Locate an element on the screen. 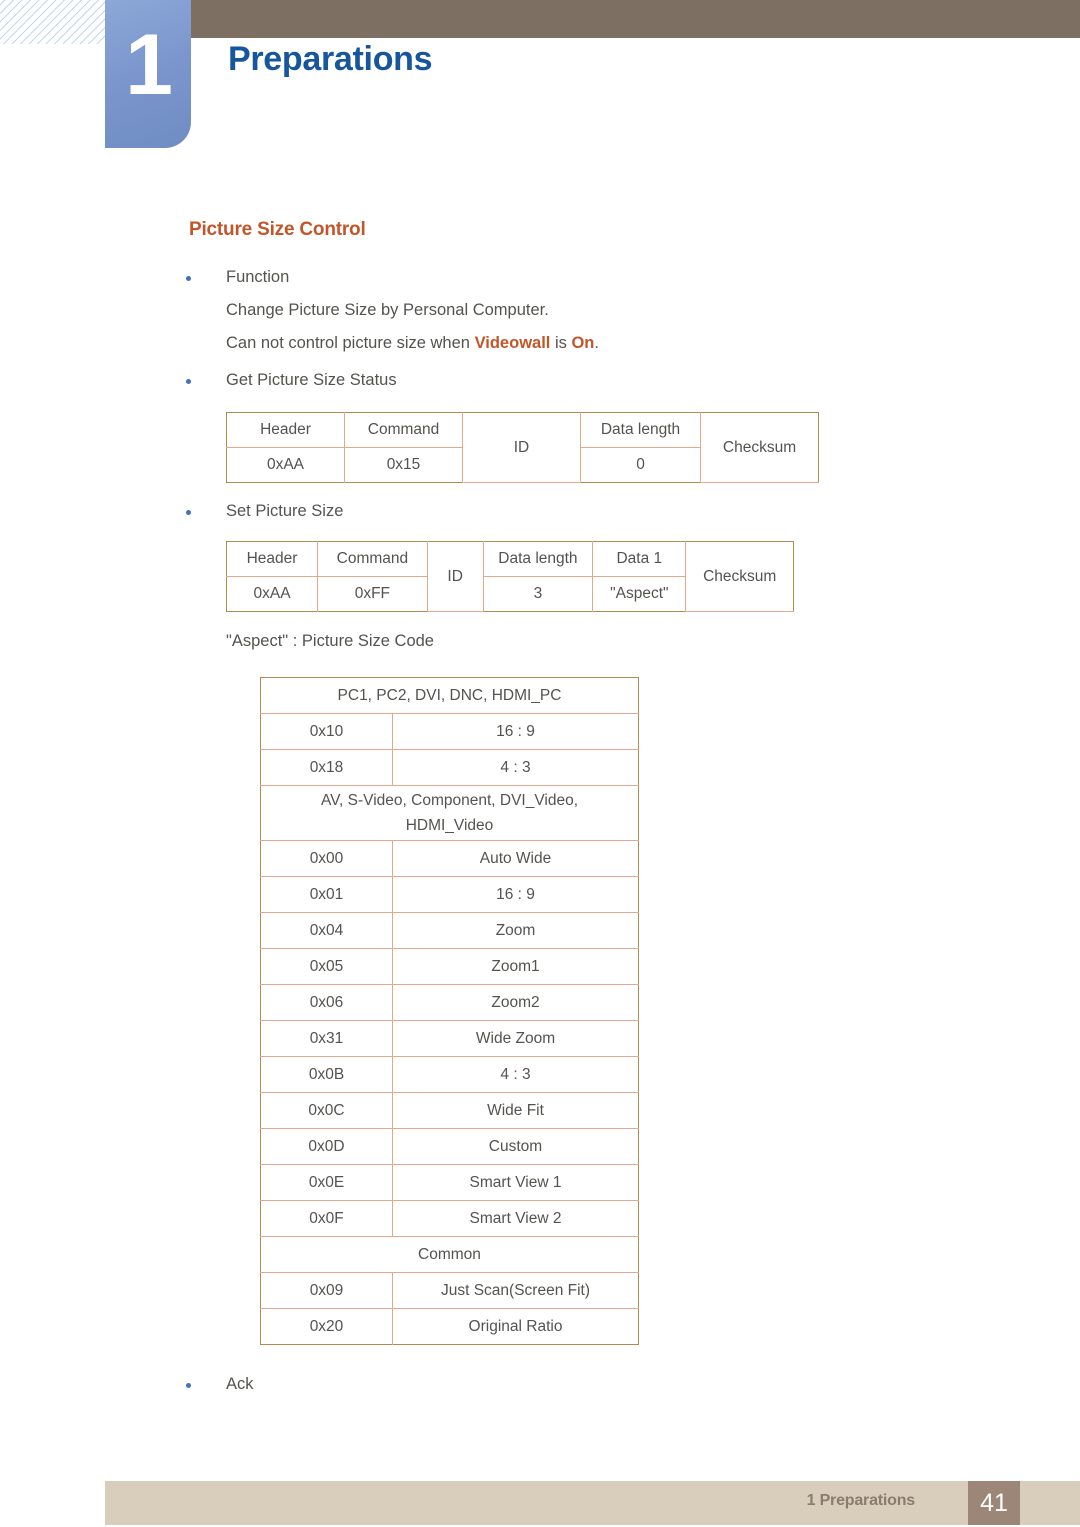 The height and width of the screenshot is (1527, 1080). cell-code: 0x0C is located at coordinates (326, 1110).